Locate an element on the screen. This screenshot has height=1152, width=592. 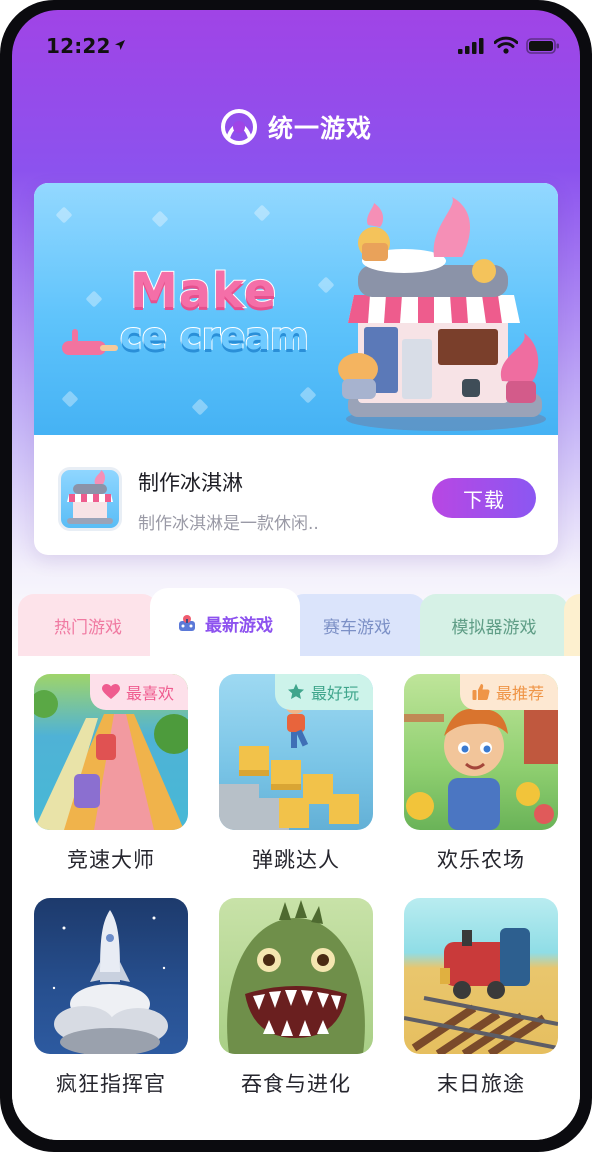
wifi-icon is located at coordinates (506, 45).